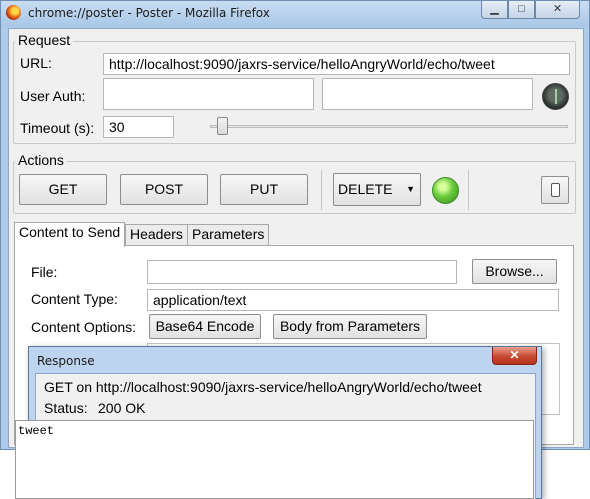 The height and width of the screenshot is (499, 590). What do you see at coordinates (557, 10) in the screenshot?
I see `close-button: ✕` at bounding box center [557, 10].